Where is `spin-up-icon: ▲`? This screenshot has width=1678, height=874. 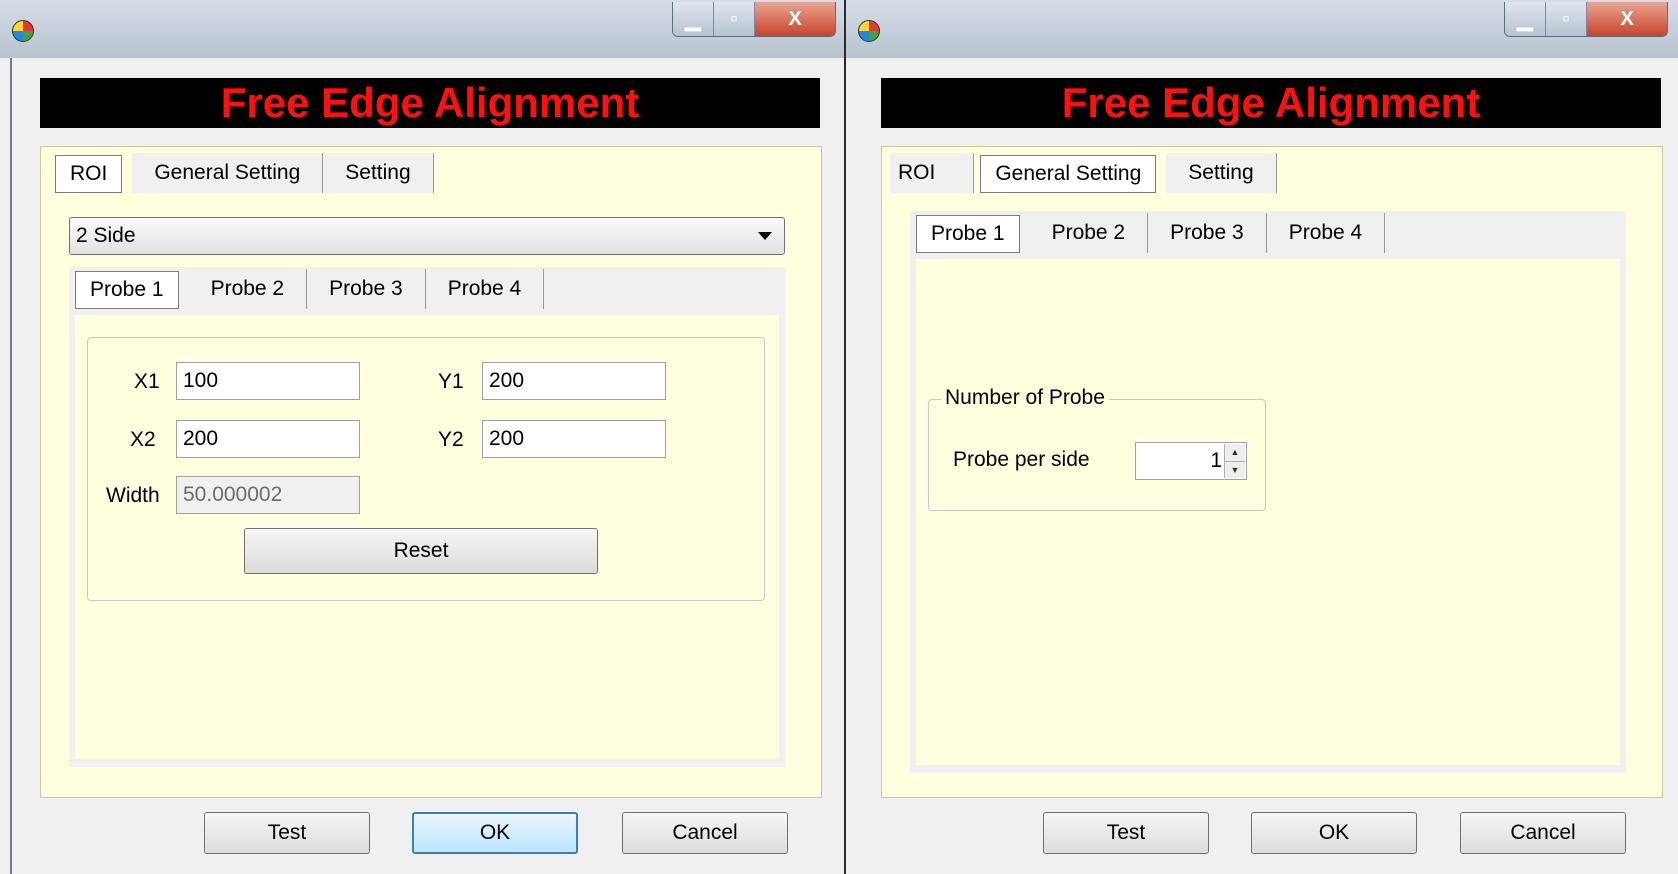 spin-up-icon: ▲ is located at coordinates (1235, 453).